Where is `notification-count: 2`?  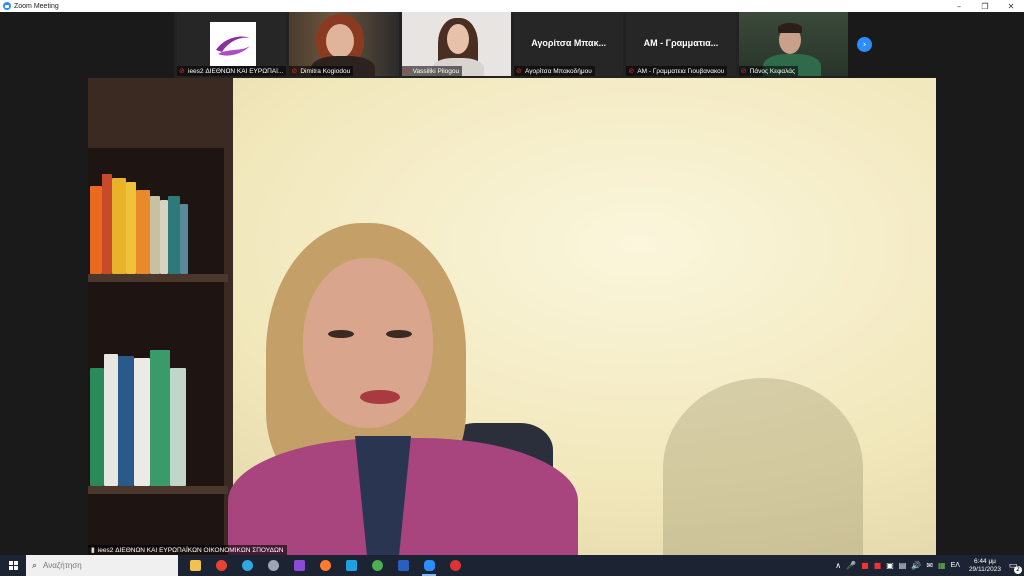
notification-count: 2 is located at coordinates (1018, 569).